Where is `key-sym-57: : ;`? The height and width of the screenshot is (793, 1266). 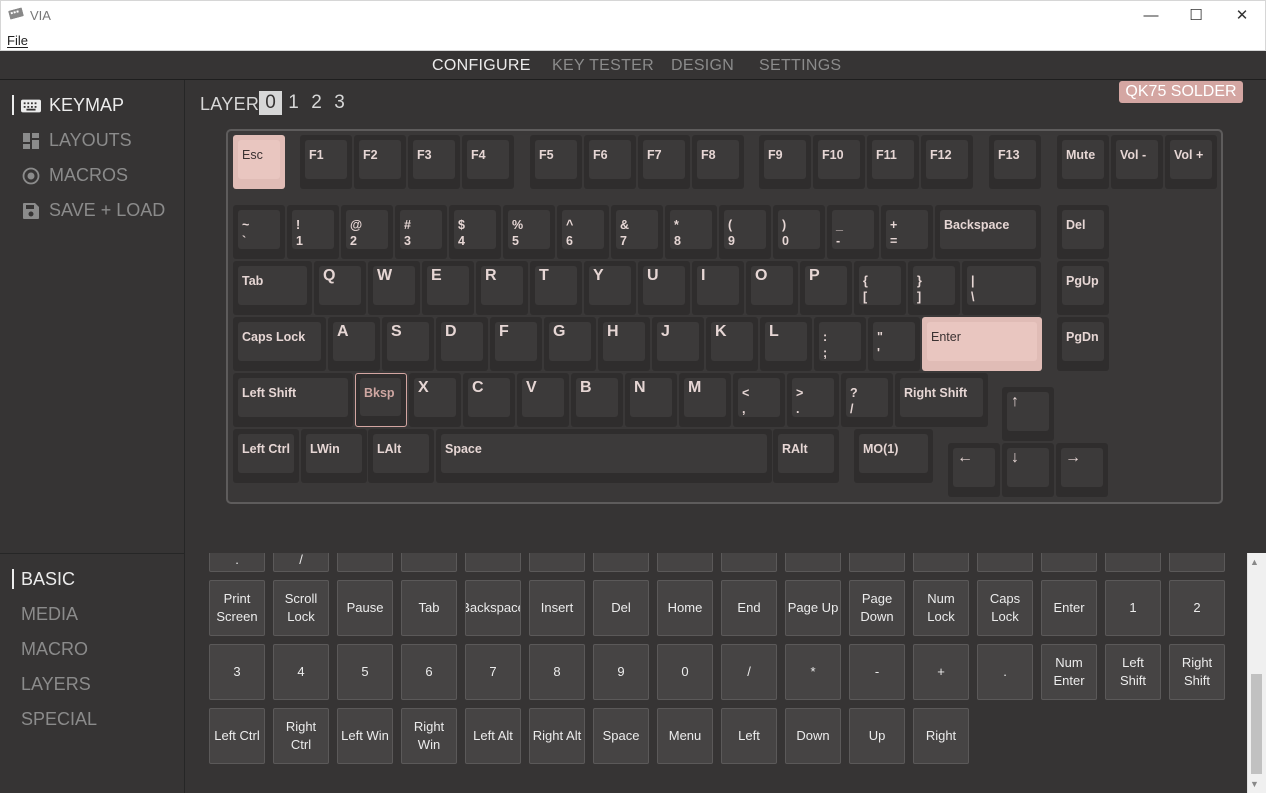
key-sym-57: : ; is located at coordinates (840, 344).